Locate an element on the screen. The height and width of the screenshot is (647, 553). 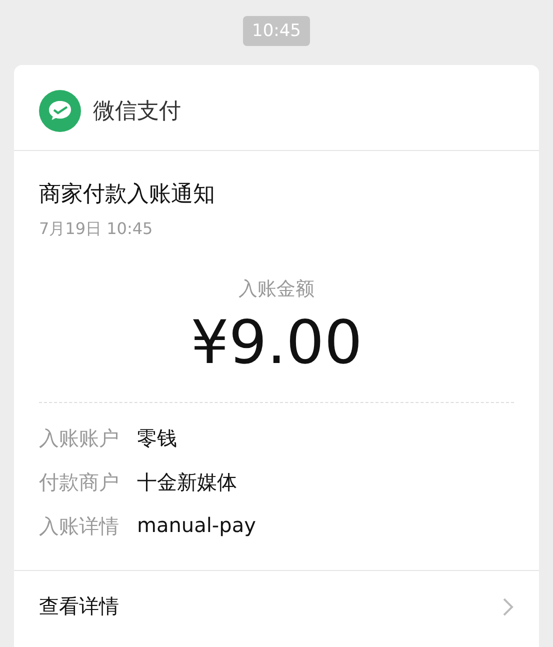
detail-label: 付款商户 is located at coordinates (79, 482).